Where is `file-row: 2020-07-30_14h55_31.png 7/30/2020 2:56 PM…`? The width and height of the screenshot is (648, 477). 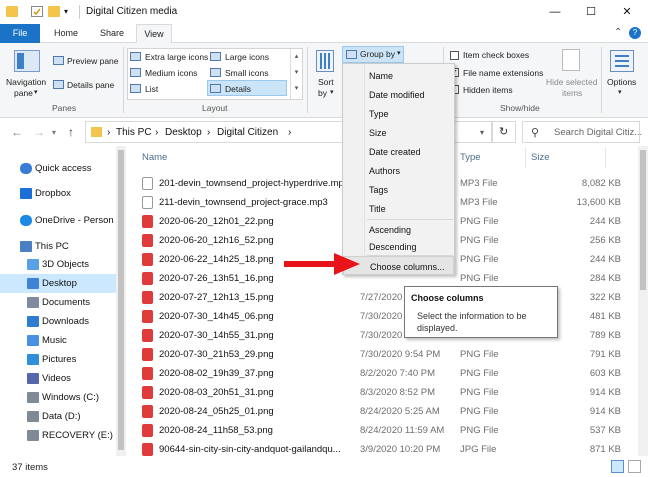
file-row: 2020-07-30_14h55_31.png 7/30/2020 2:56 PM… is located at coordinates (383, 335).